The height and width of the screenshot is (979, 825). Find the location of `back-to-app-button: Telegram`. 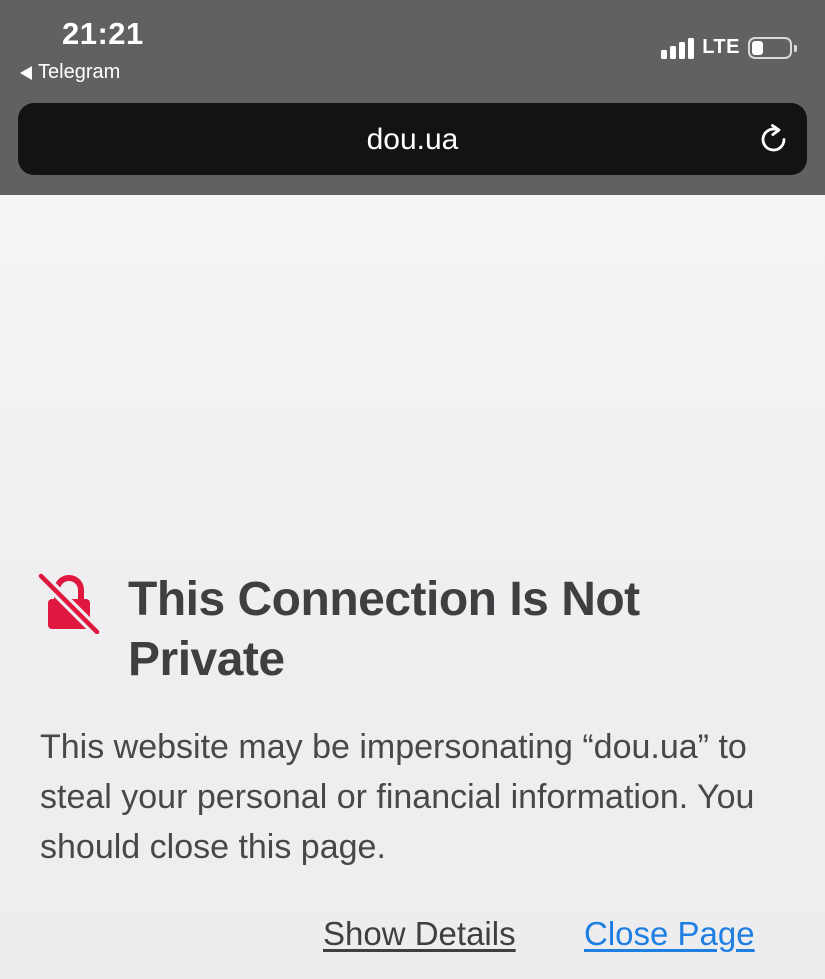

back-to-app-button: Telegram is located at coordinates (70, 72).